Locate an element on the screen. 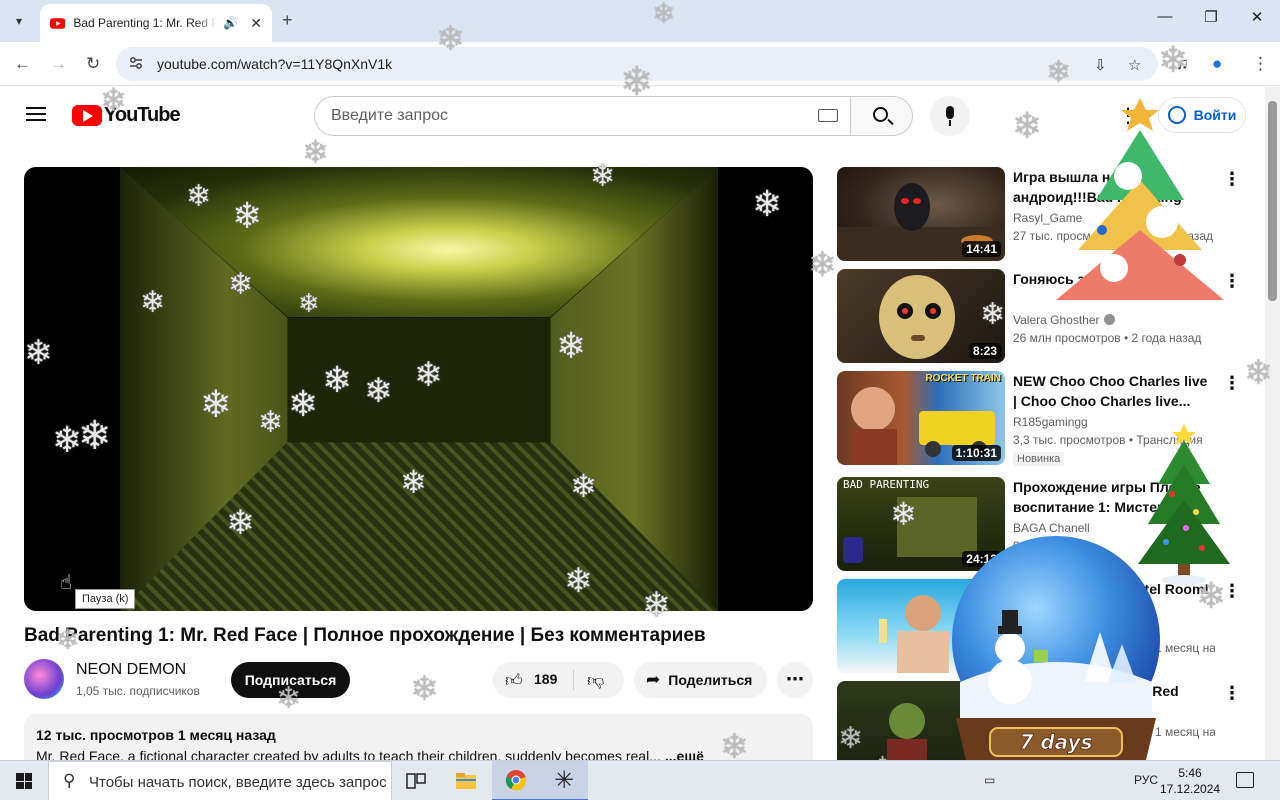 The image size is (1280, 800). like-count: 189 is located at coordinates (545, 679).